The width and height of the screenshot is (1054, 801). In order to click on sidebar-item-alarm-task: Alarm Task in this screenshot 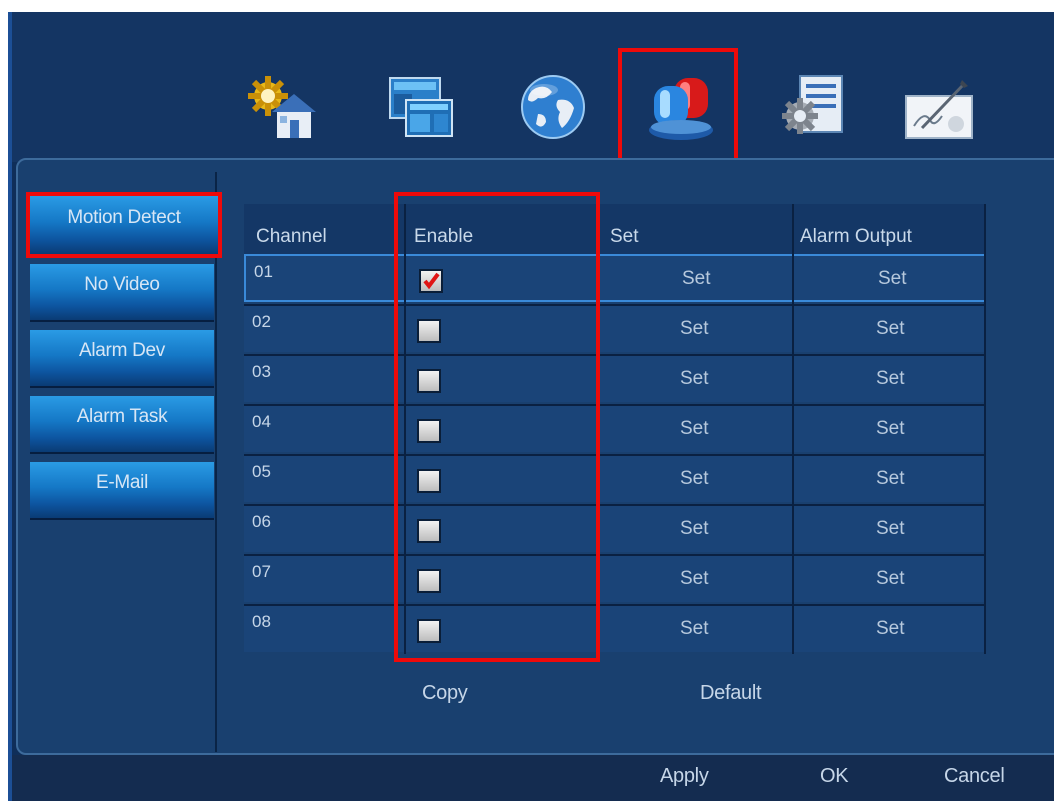, I will do `click(122, 425)`.